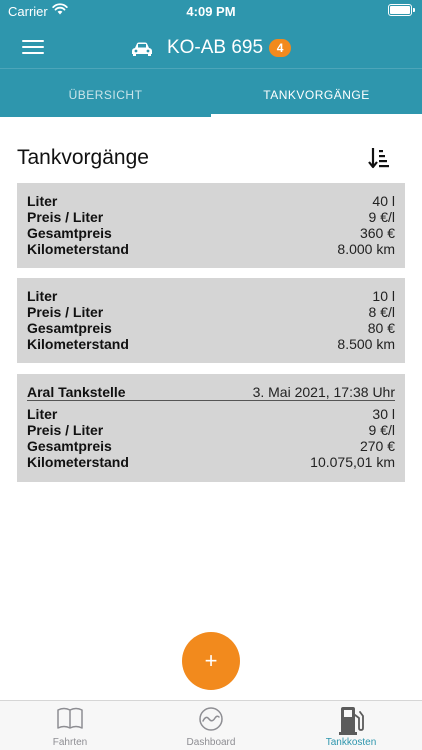 The image size is (422, 750). What do you see at coordinates (381, 328) in the screenshot?
I see `total-price-value: 80 €` at bounding box center [381, 328].